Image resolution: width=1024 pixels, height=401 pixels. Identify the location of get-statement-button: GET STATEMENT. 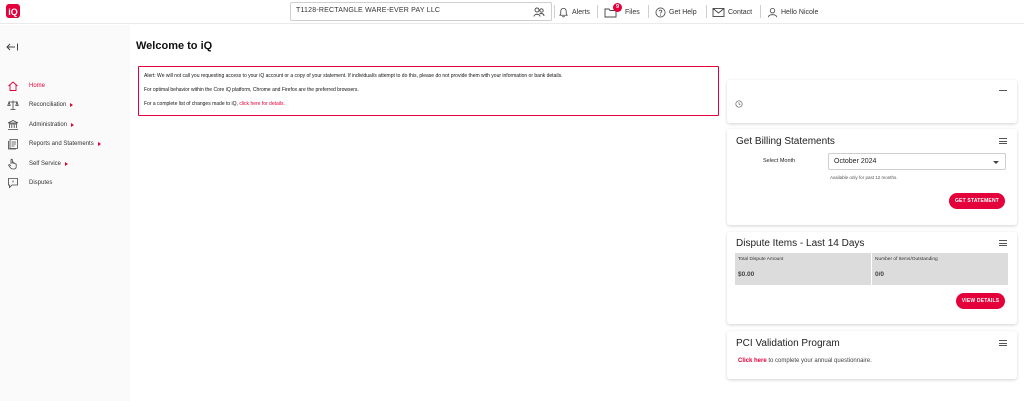
(977, 201).